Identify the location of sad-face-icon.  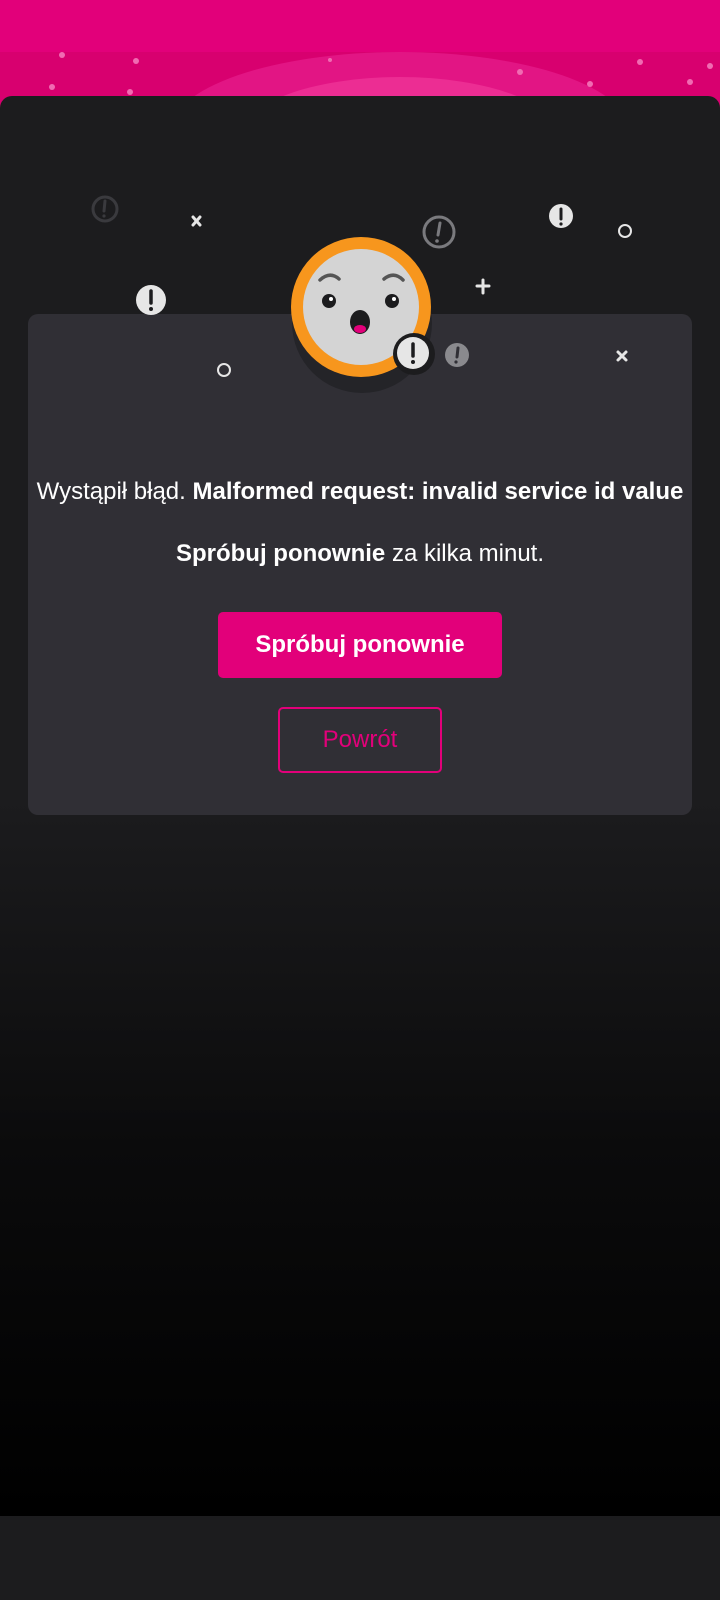
(363, 315).